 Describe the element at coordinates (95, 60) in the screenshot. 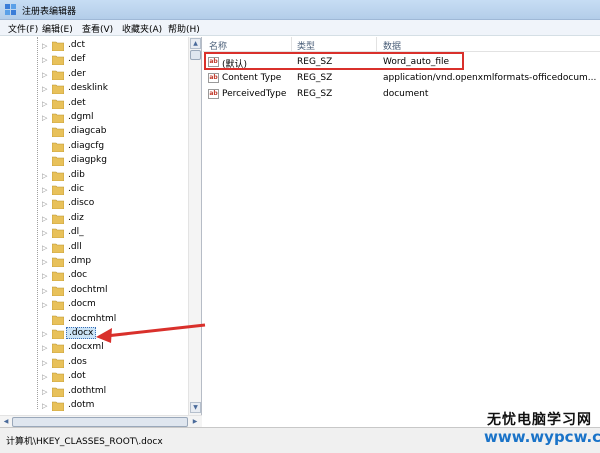

I see `tree-item: ▷ .def` at that location.